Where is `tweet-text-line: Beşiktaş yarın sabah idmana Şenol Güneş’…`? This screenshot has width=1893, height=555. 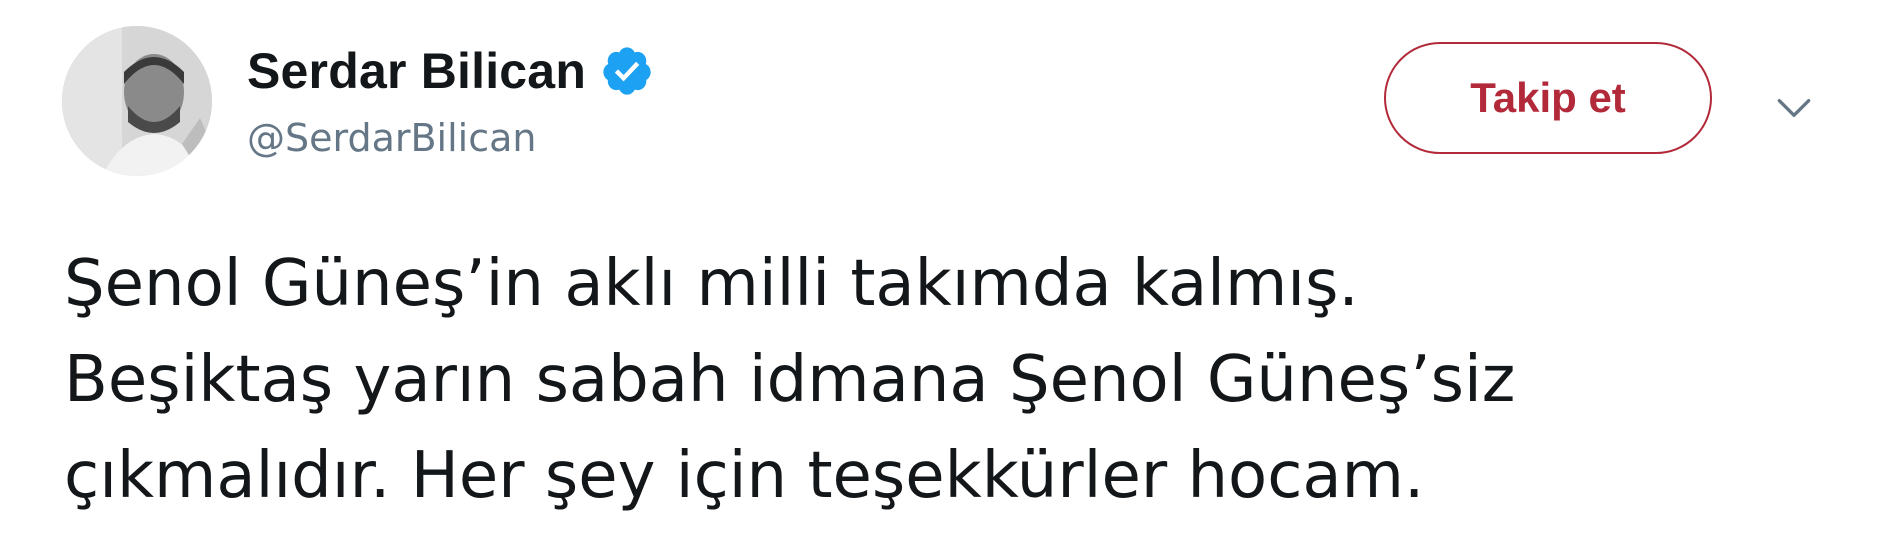 tweet-text-line: Beşiktaş yarın sabah idmana Şenol Güneş’… is located at coordinates (790, 380).